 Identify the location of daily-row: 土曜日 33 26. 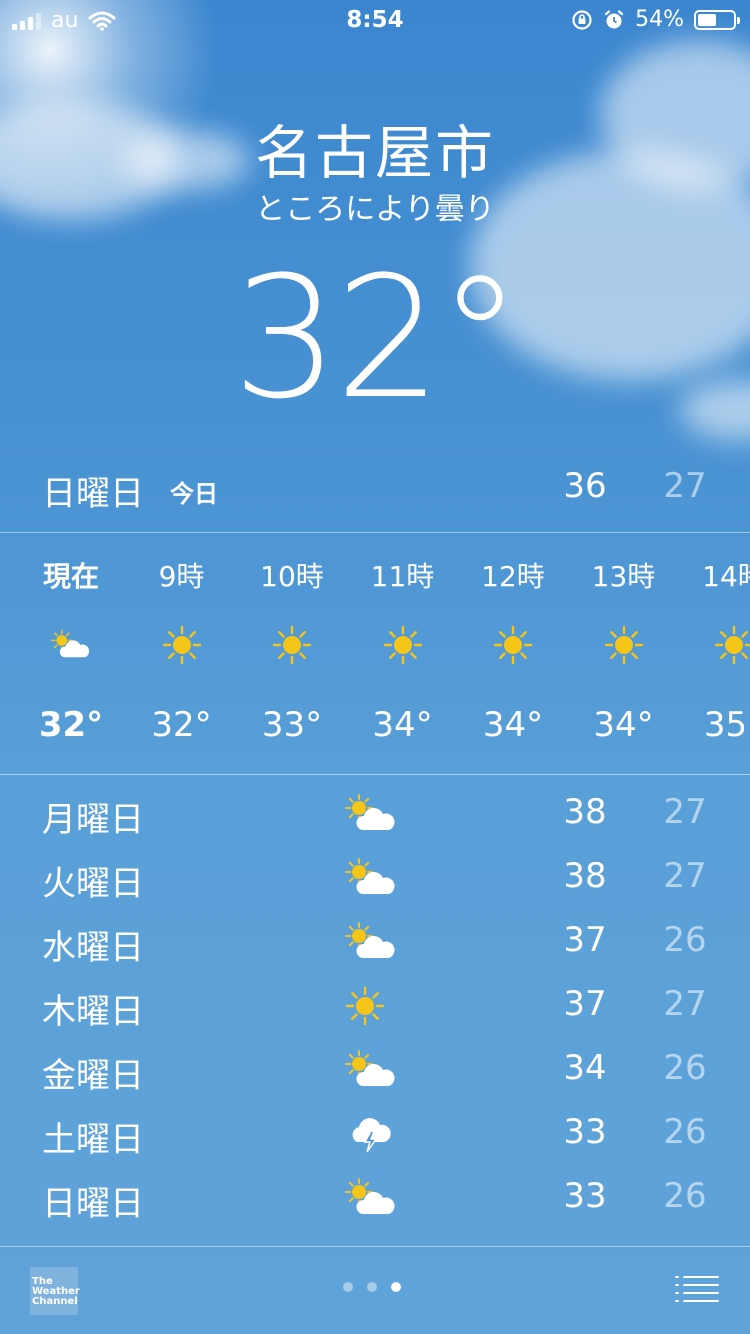
(375, 1134).